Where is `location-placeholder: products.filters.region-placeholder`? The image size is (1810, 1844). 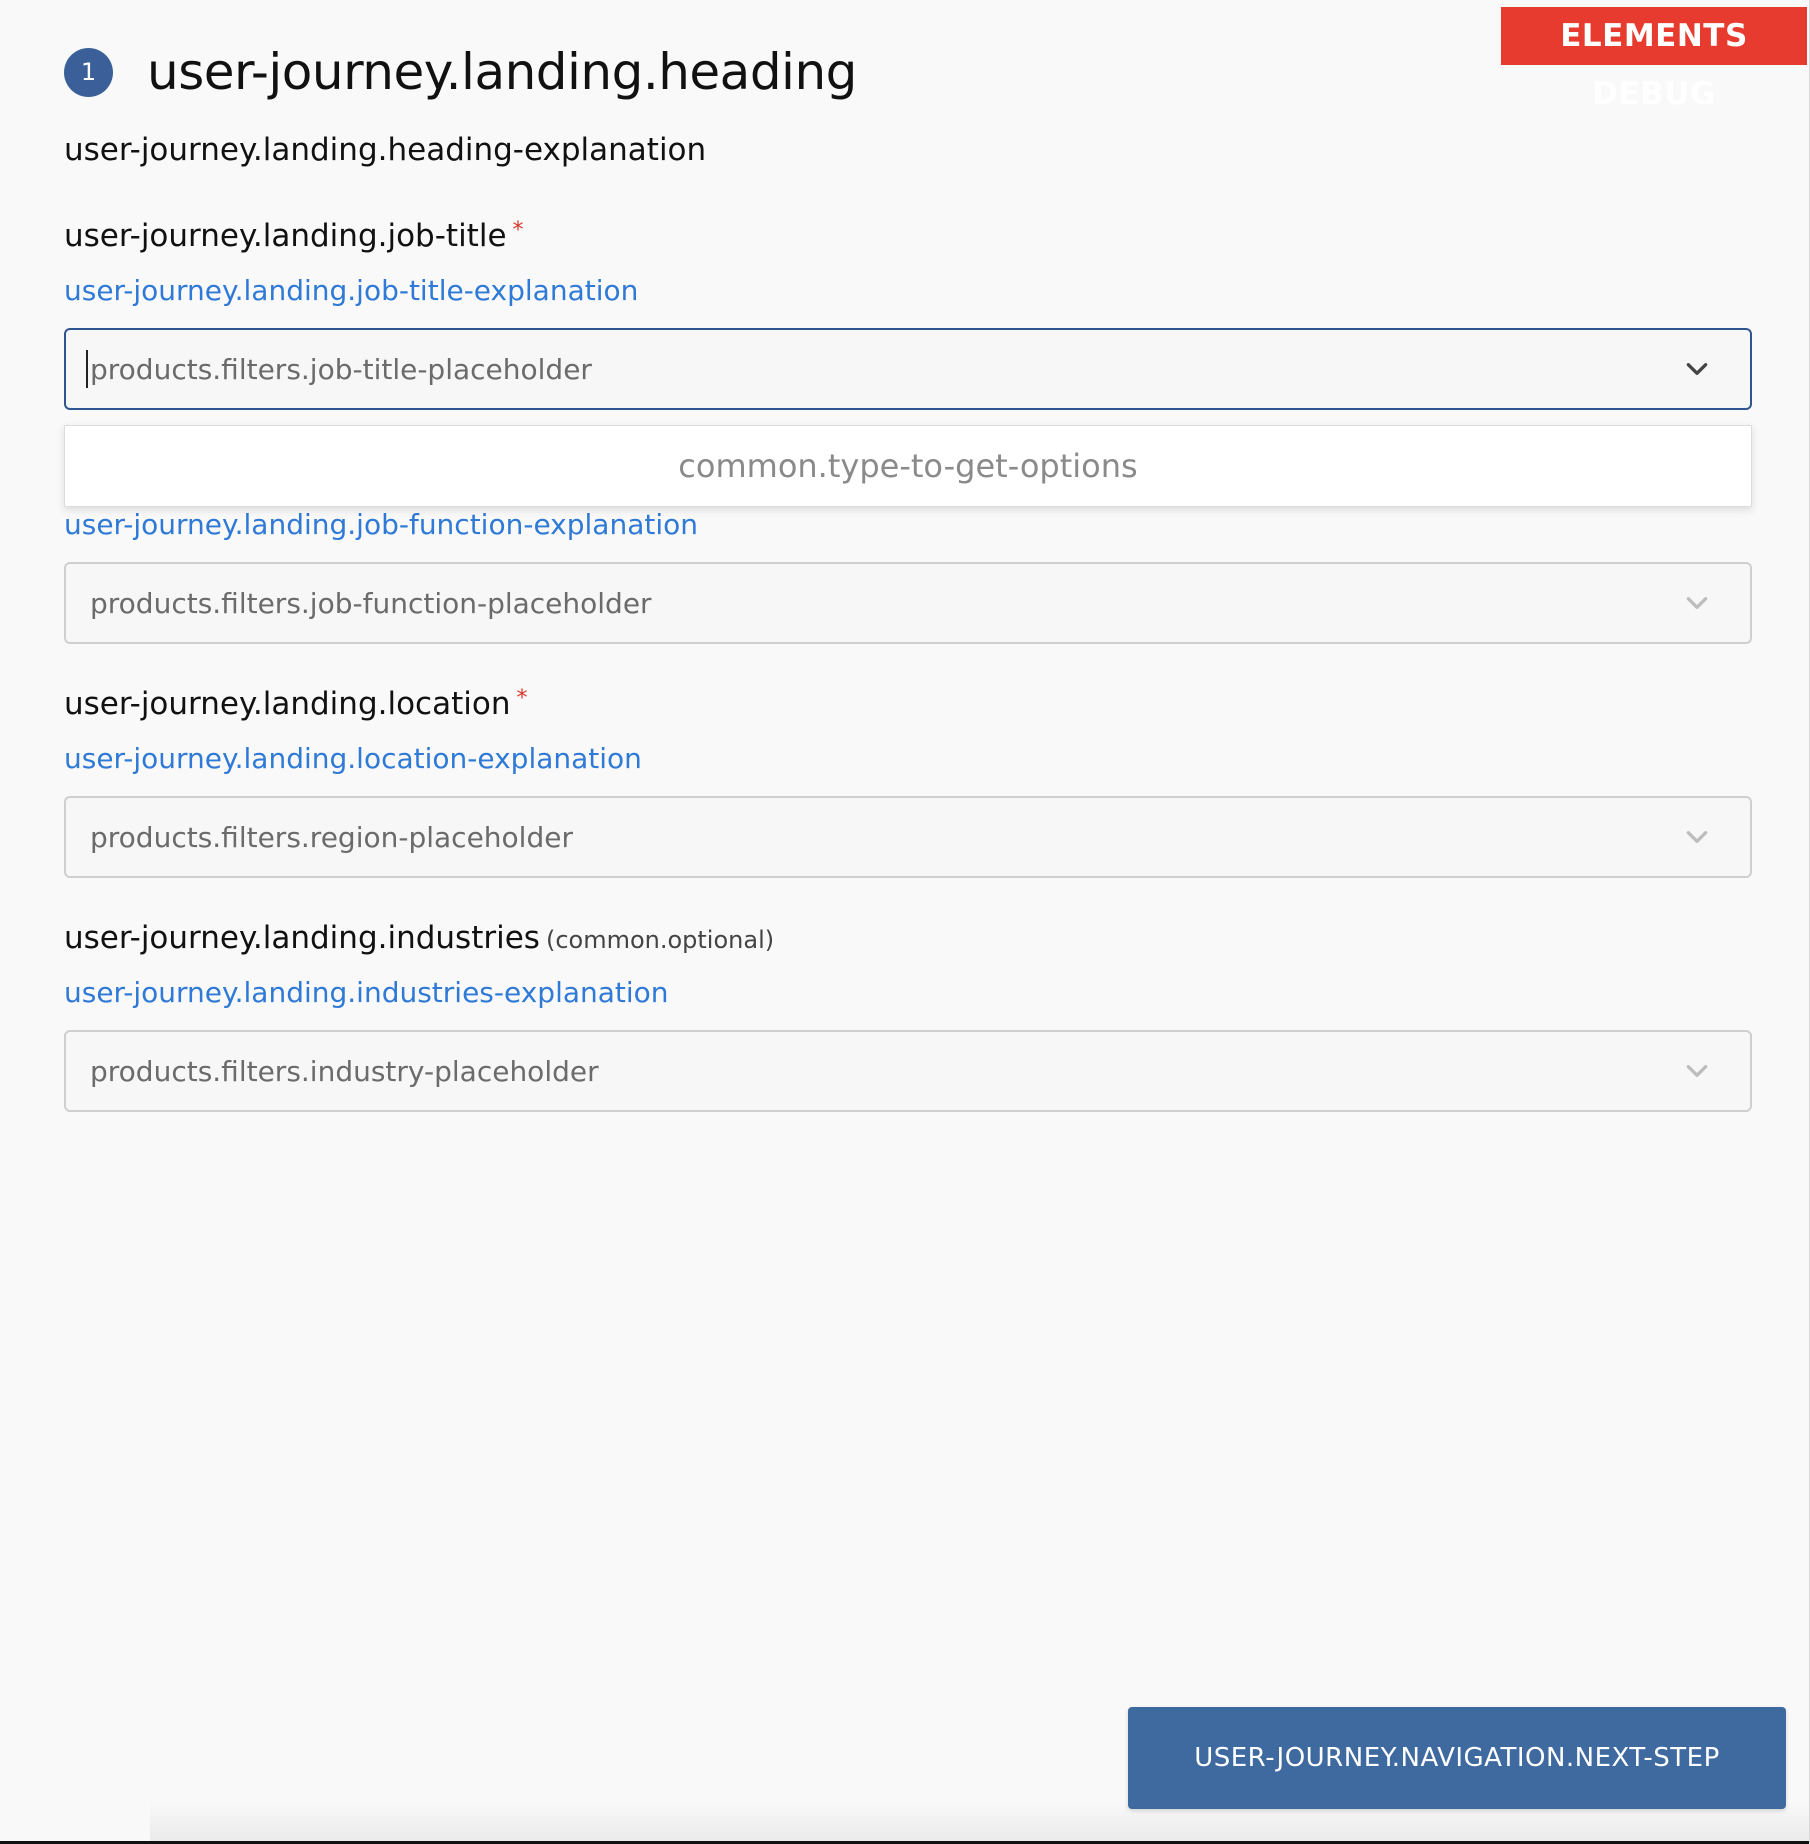 location-placeholder: products.filters.region-placeholder is located at coordinates (887, 837).